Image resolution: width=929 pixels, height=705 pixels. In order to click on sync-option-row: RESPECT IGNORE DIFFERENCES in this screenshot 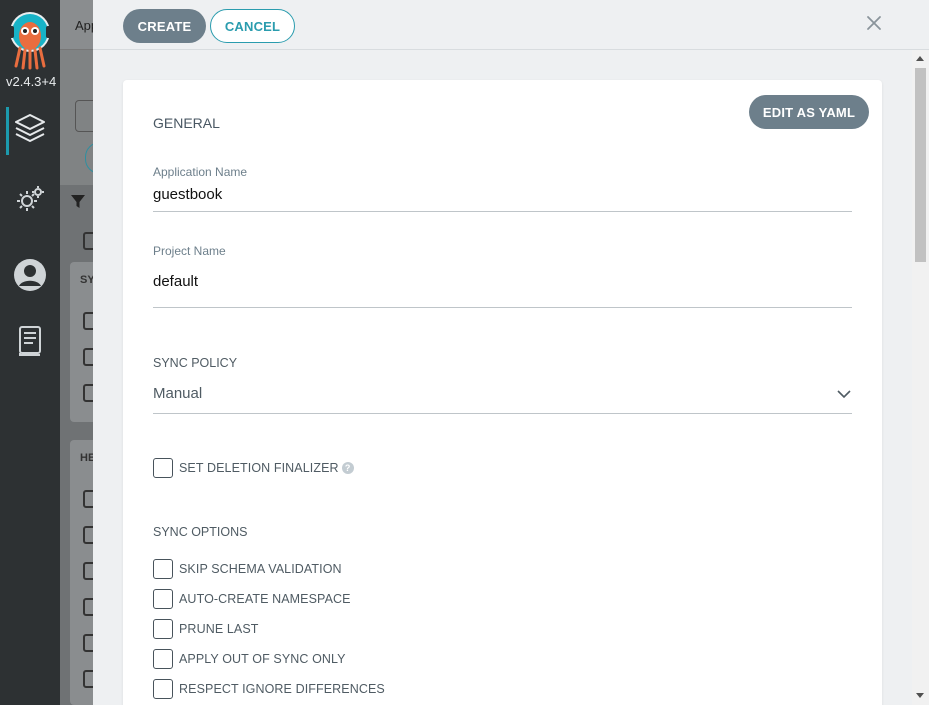, I will do `click(269, 689)`.